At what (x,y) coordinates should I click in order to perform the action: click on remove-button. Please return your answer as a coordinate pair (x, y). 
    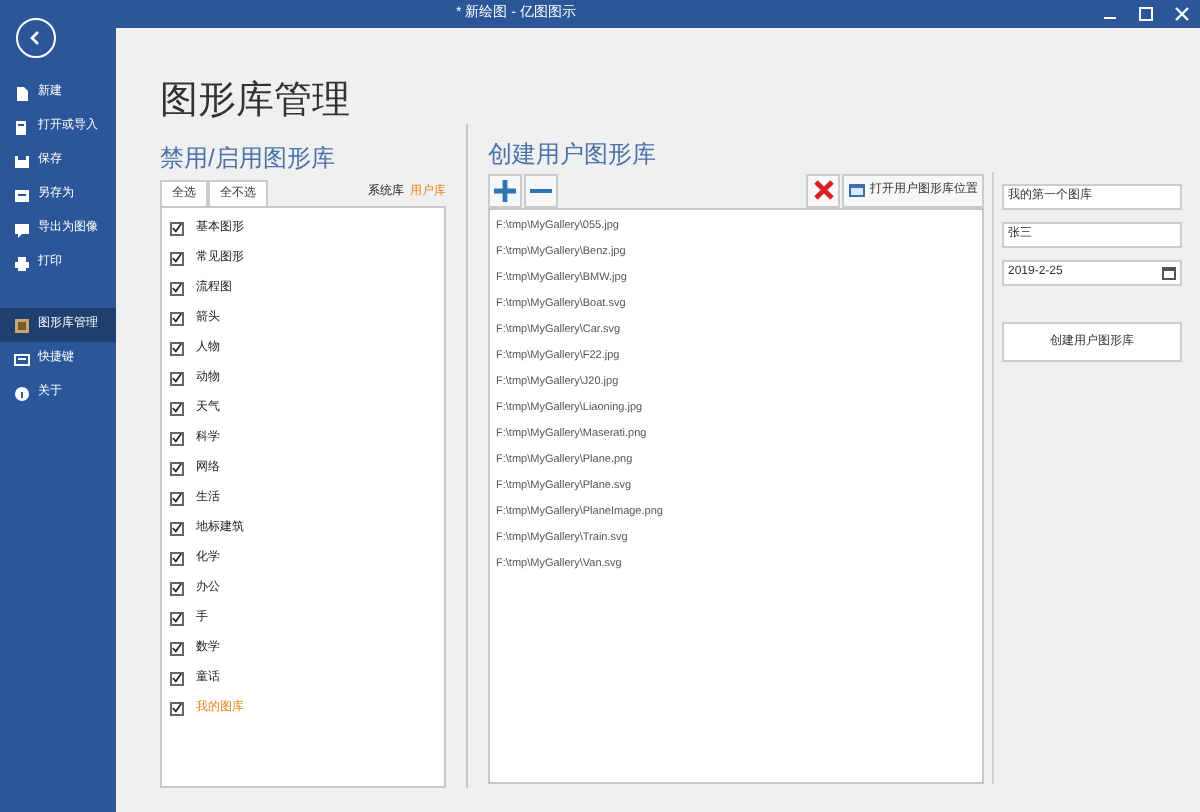
    Looking at the image, I should click on (541, 190).